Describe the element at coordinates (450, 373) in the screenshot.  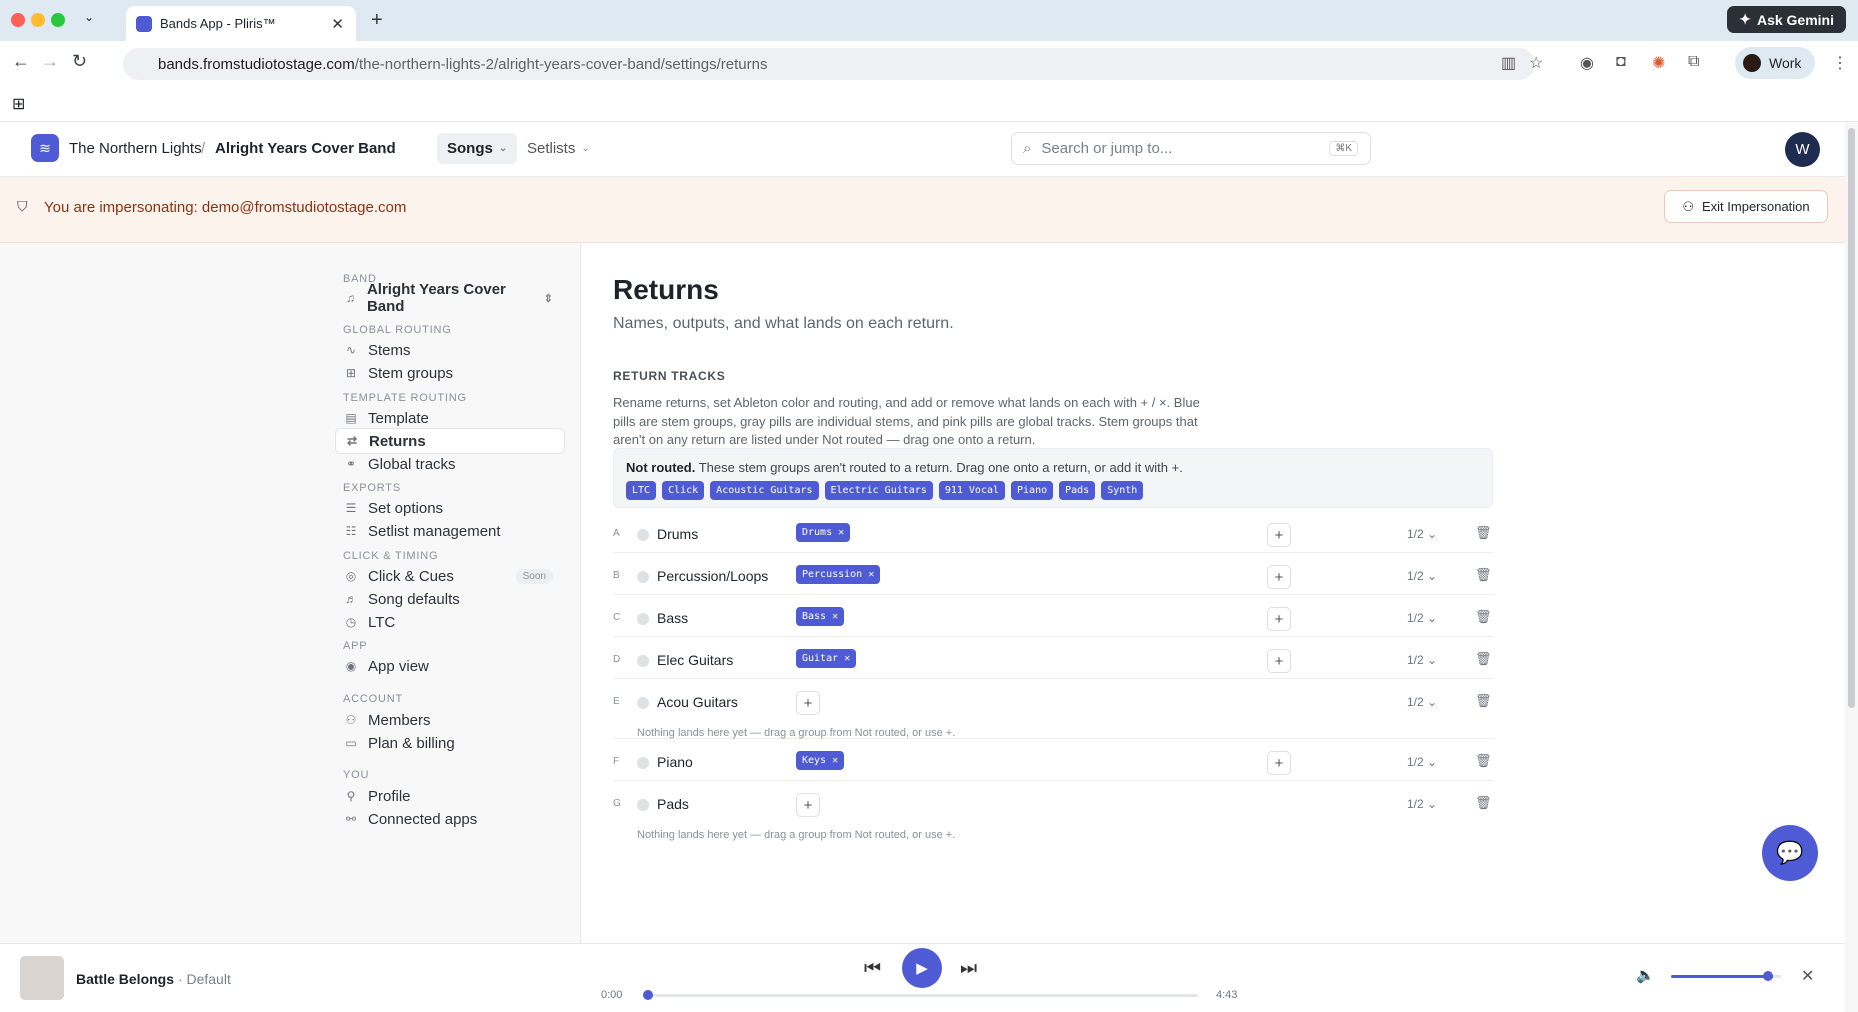
I see `sidebar-item-stem-groups: ⊞ Stem groups` at that location.